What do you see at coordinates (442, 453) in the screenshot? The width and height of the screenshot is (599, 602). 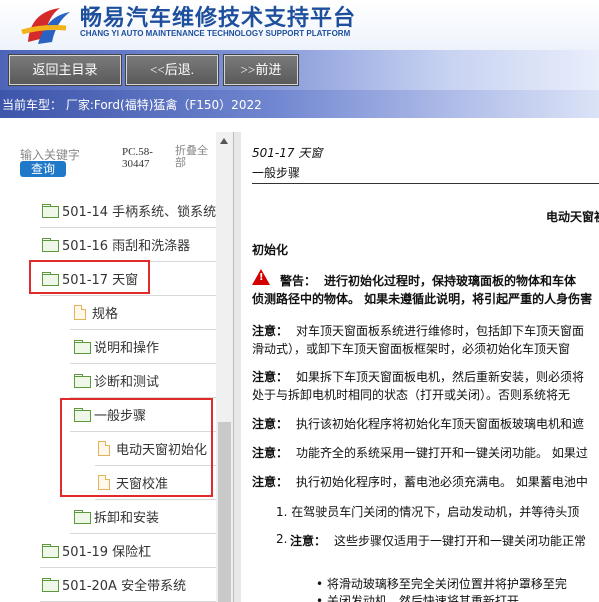 I see `note4-text: 功能齐全的系统采用一键打开和一键关闭功能。 如果过` at bounding box center [442, 453].